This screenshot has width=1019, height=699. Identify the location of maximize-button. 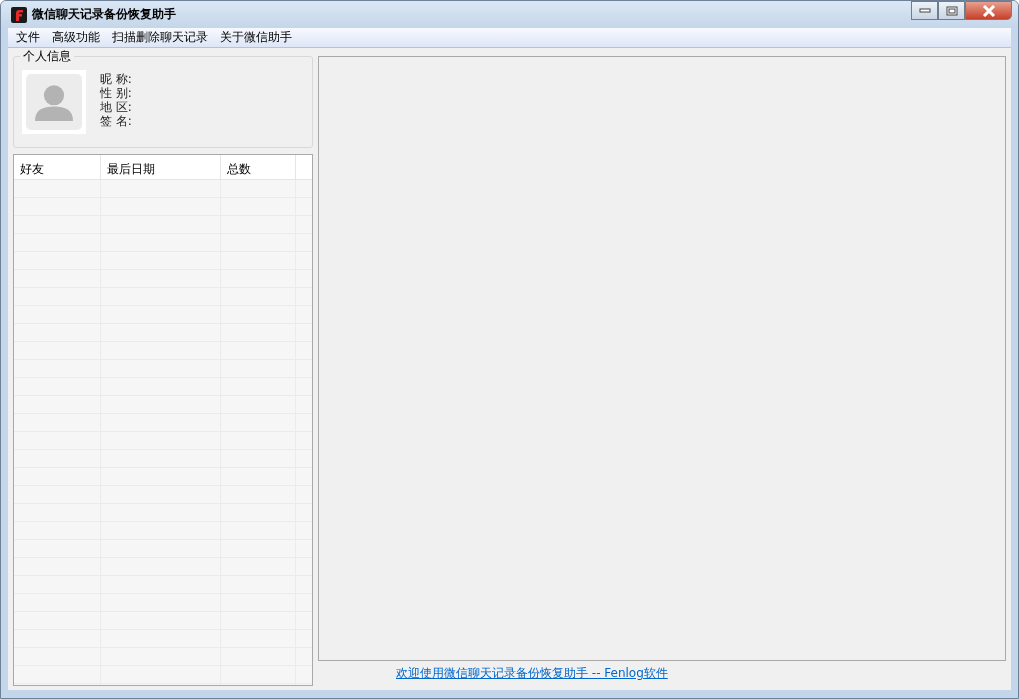
(951, 10).